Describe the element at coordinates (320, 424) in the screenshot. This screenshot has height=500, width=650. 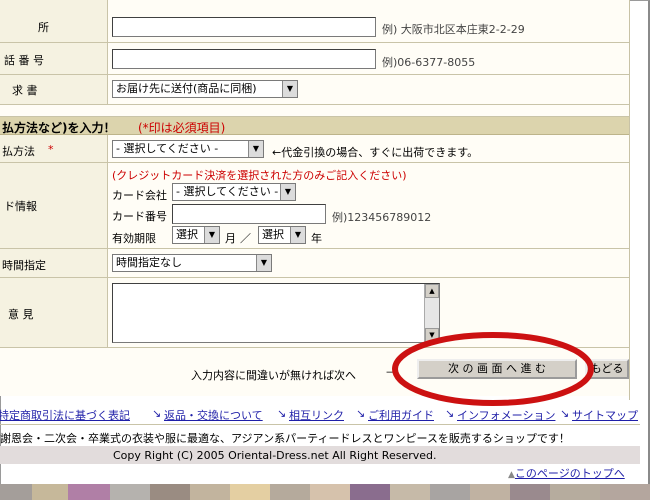
I see `footer-divider` at that location.